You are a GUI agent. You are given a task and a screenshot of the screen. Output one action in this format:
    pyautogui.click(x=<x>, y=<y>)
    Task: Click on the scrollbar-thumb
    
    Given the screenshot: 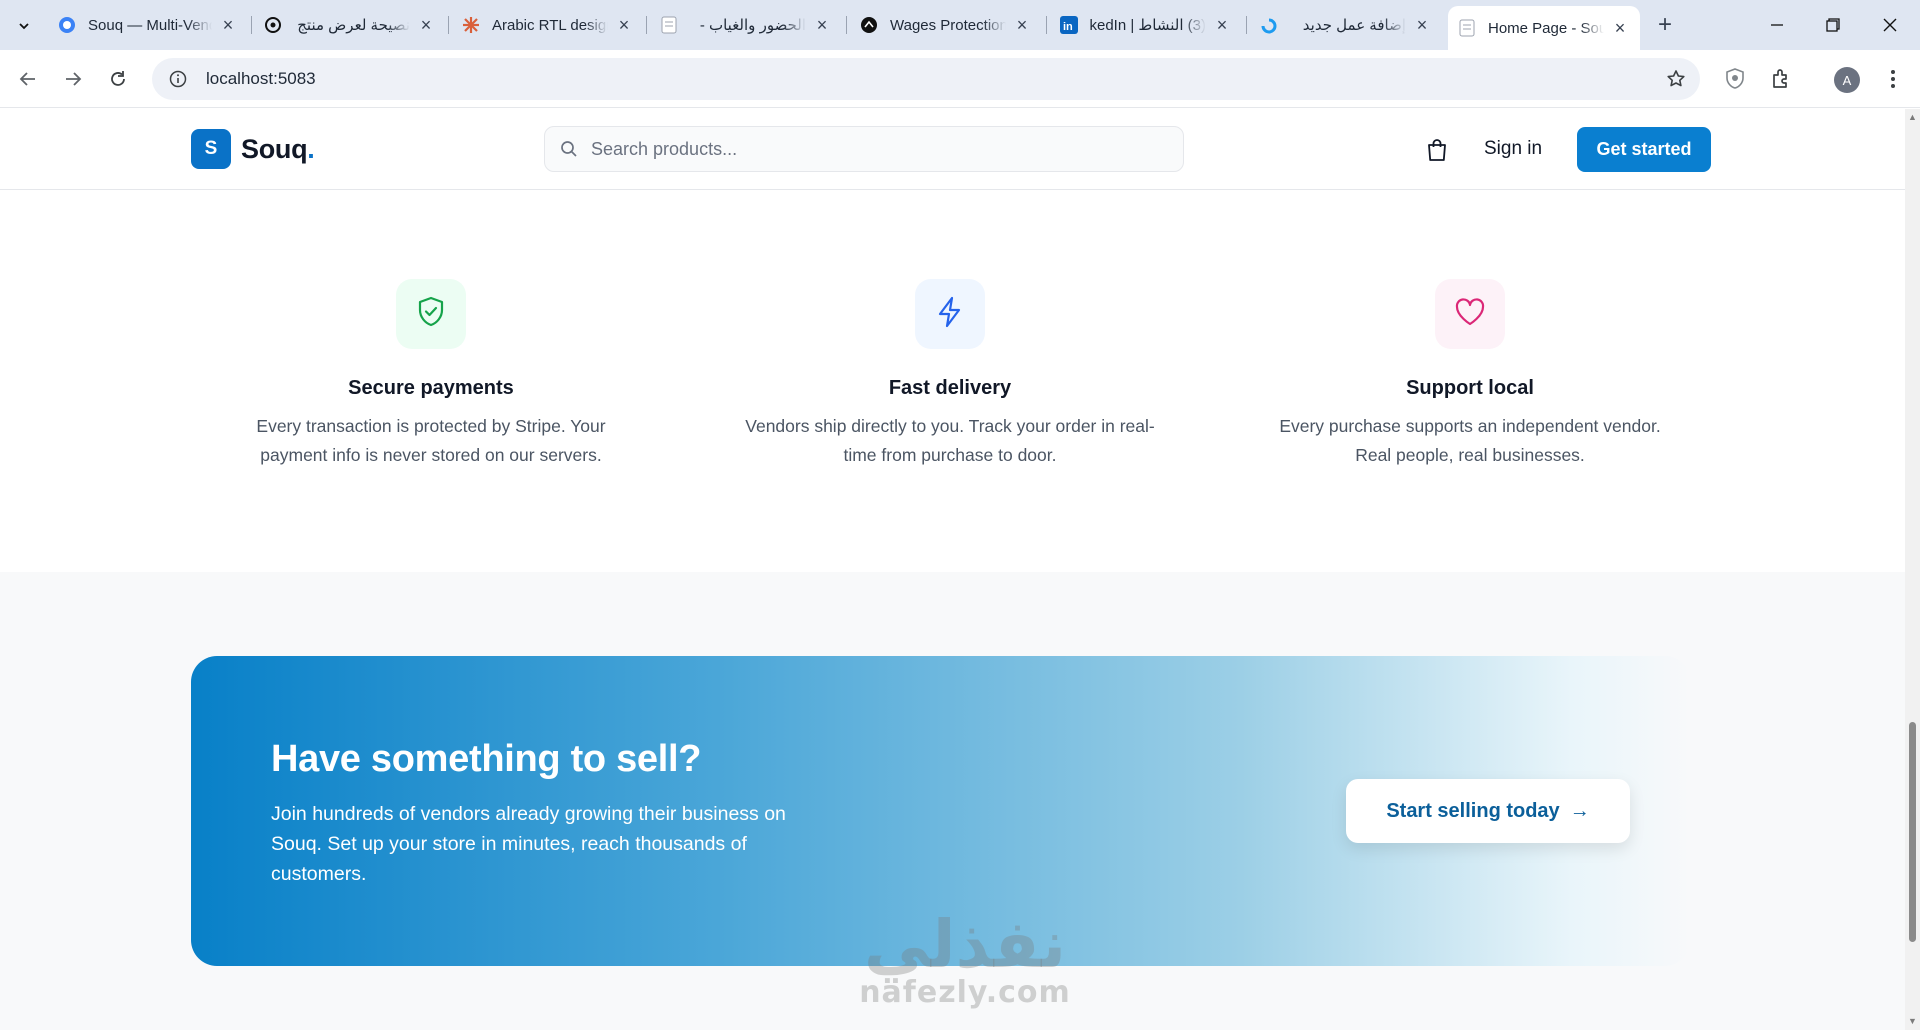 What is the action you would take?
    pyautogui.click(x=1912, y=832)
    